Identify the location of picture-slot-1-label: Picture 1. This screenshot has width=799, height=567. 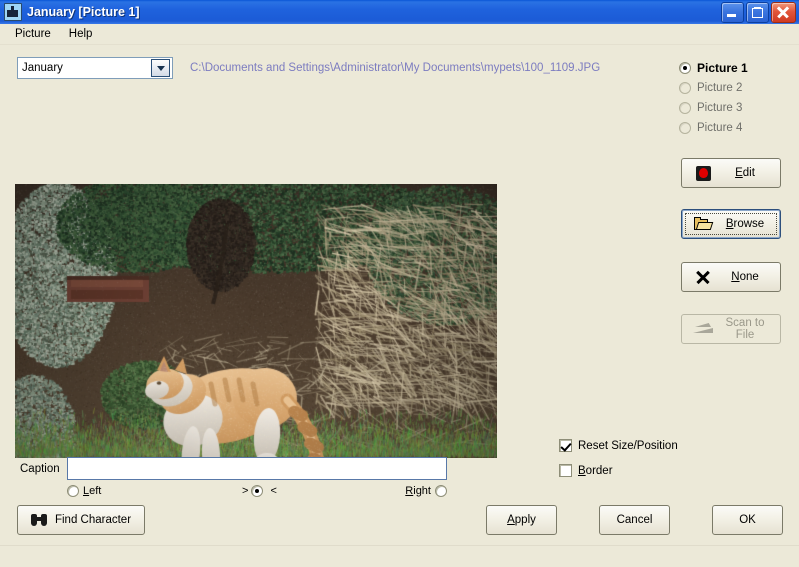
(722, 68).